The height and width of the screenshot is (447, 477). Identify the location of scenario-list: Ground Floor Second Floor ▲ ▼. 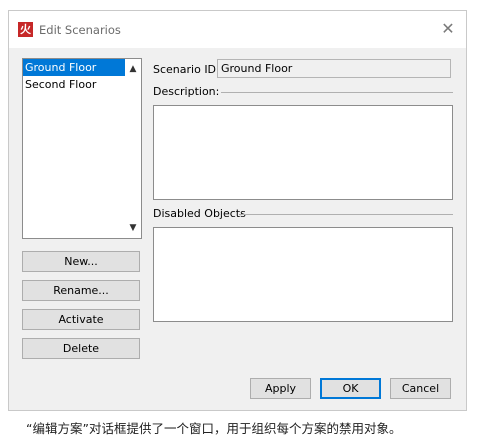
(82, 148).